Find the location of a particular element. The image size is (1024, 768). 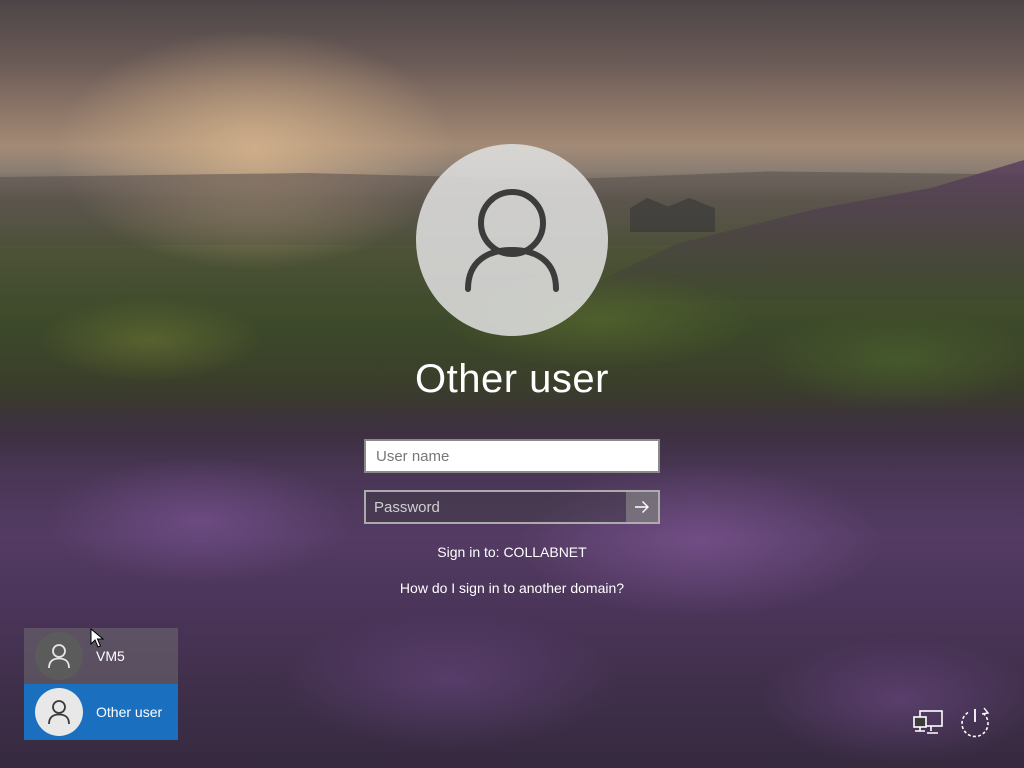

user-tile-other-user: Other user is located at coordinates (101, 712).